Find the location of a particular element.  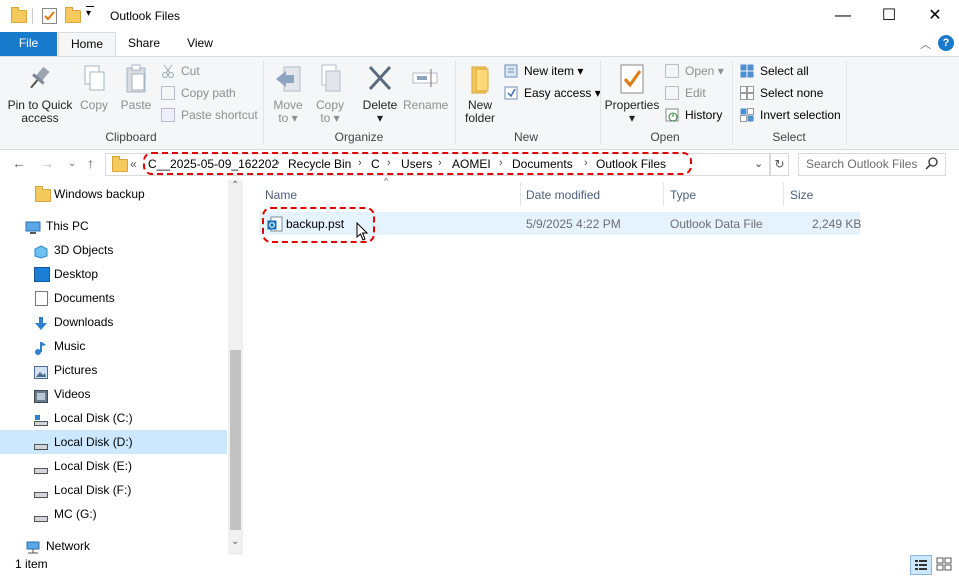

nav-item-documents: Documents is located at coordinates (113, 298).